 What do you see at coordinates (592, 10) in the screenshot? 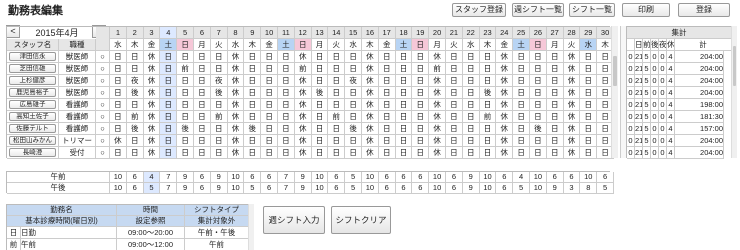
I see `shift-list-button: シフト一覧` at bounding box center [592, 10].